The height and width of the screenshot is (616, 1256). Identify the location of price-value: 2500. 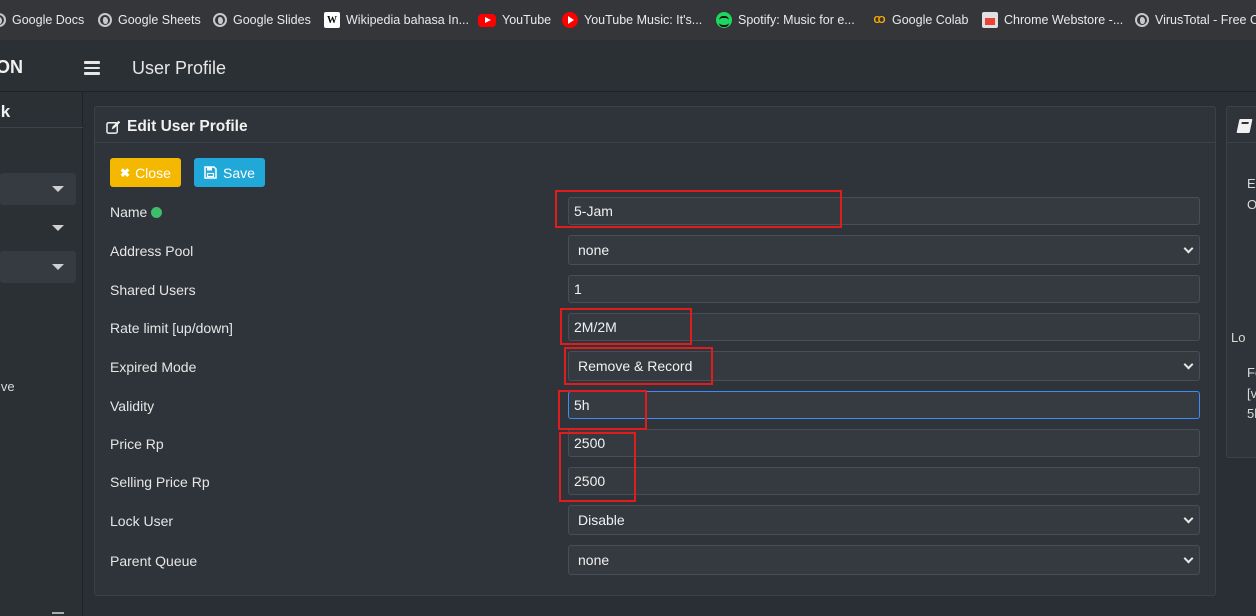
(590, 443).